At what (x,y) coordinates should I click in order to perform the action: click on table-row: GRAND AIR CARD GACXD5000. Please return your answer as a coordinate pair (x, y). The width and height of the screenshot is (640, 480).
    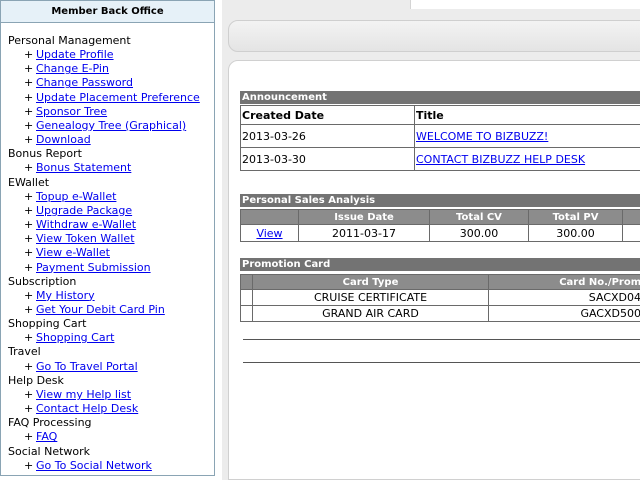
    Looking at the image, I should click on (440, 313).